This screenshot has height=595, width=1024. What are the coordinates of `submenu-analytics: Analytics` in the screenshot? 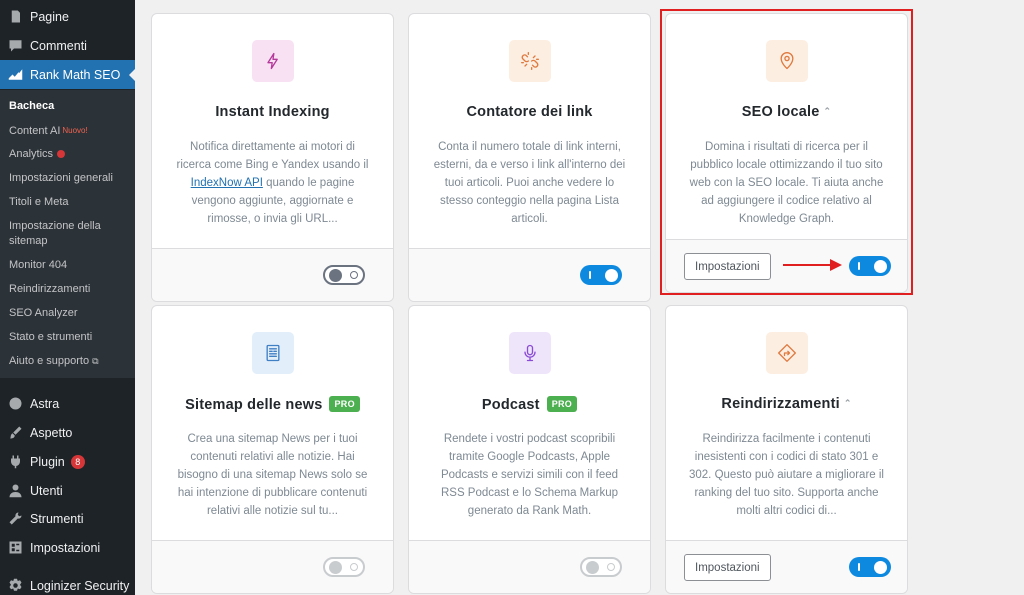 It's located at (70, 154).